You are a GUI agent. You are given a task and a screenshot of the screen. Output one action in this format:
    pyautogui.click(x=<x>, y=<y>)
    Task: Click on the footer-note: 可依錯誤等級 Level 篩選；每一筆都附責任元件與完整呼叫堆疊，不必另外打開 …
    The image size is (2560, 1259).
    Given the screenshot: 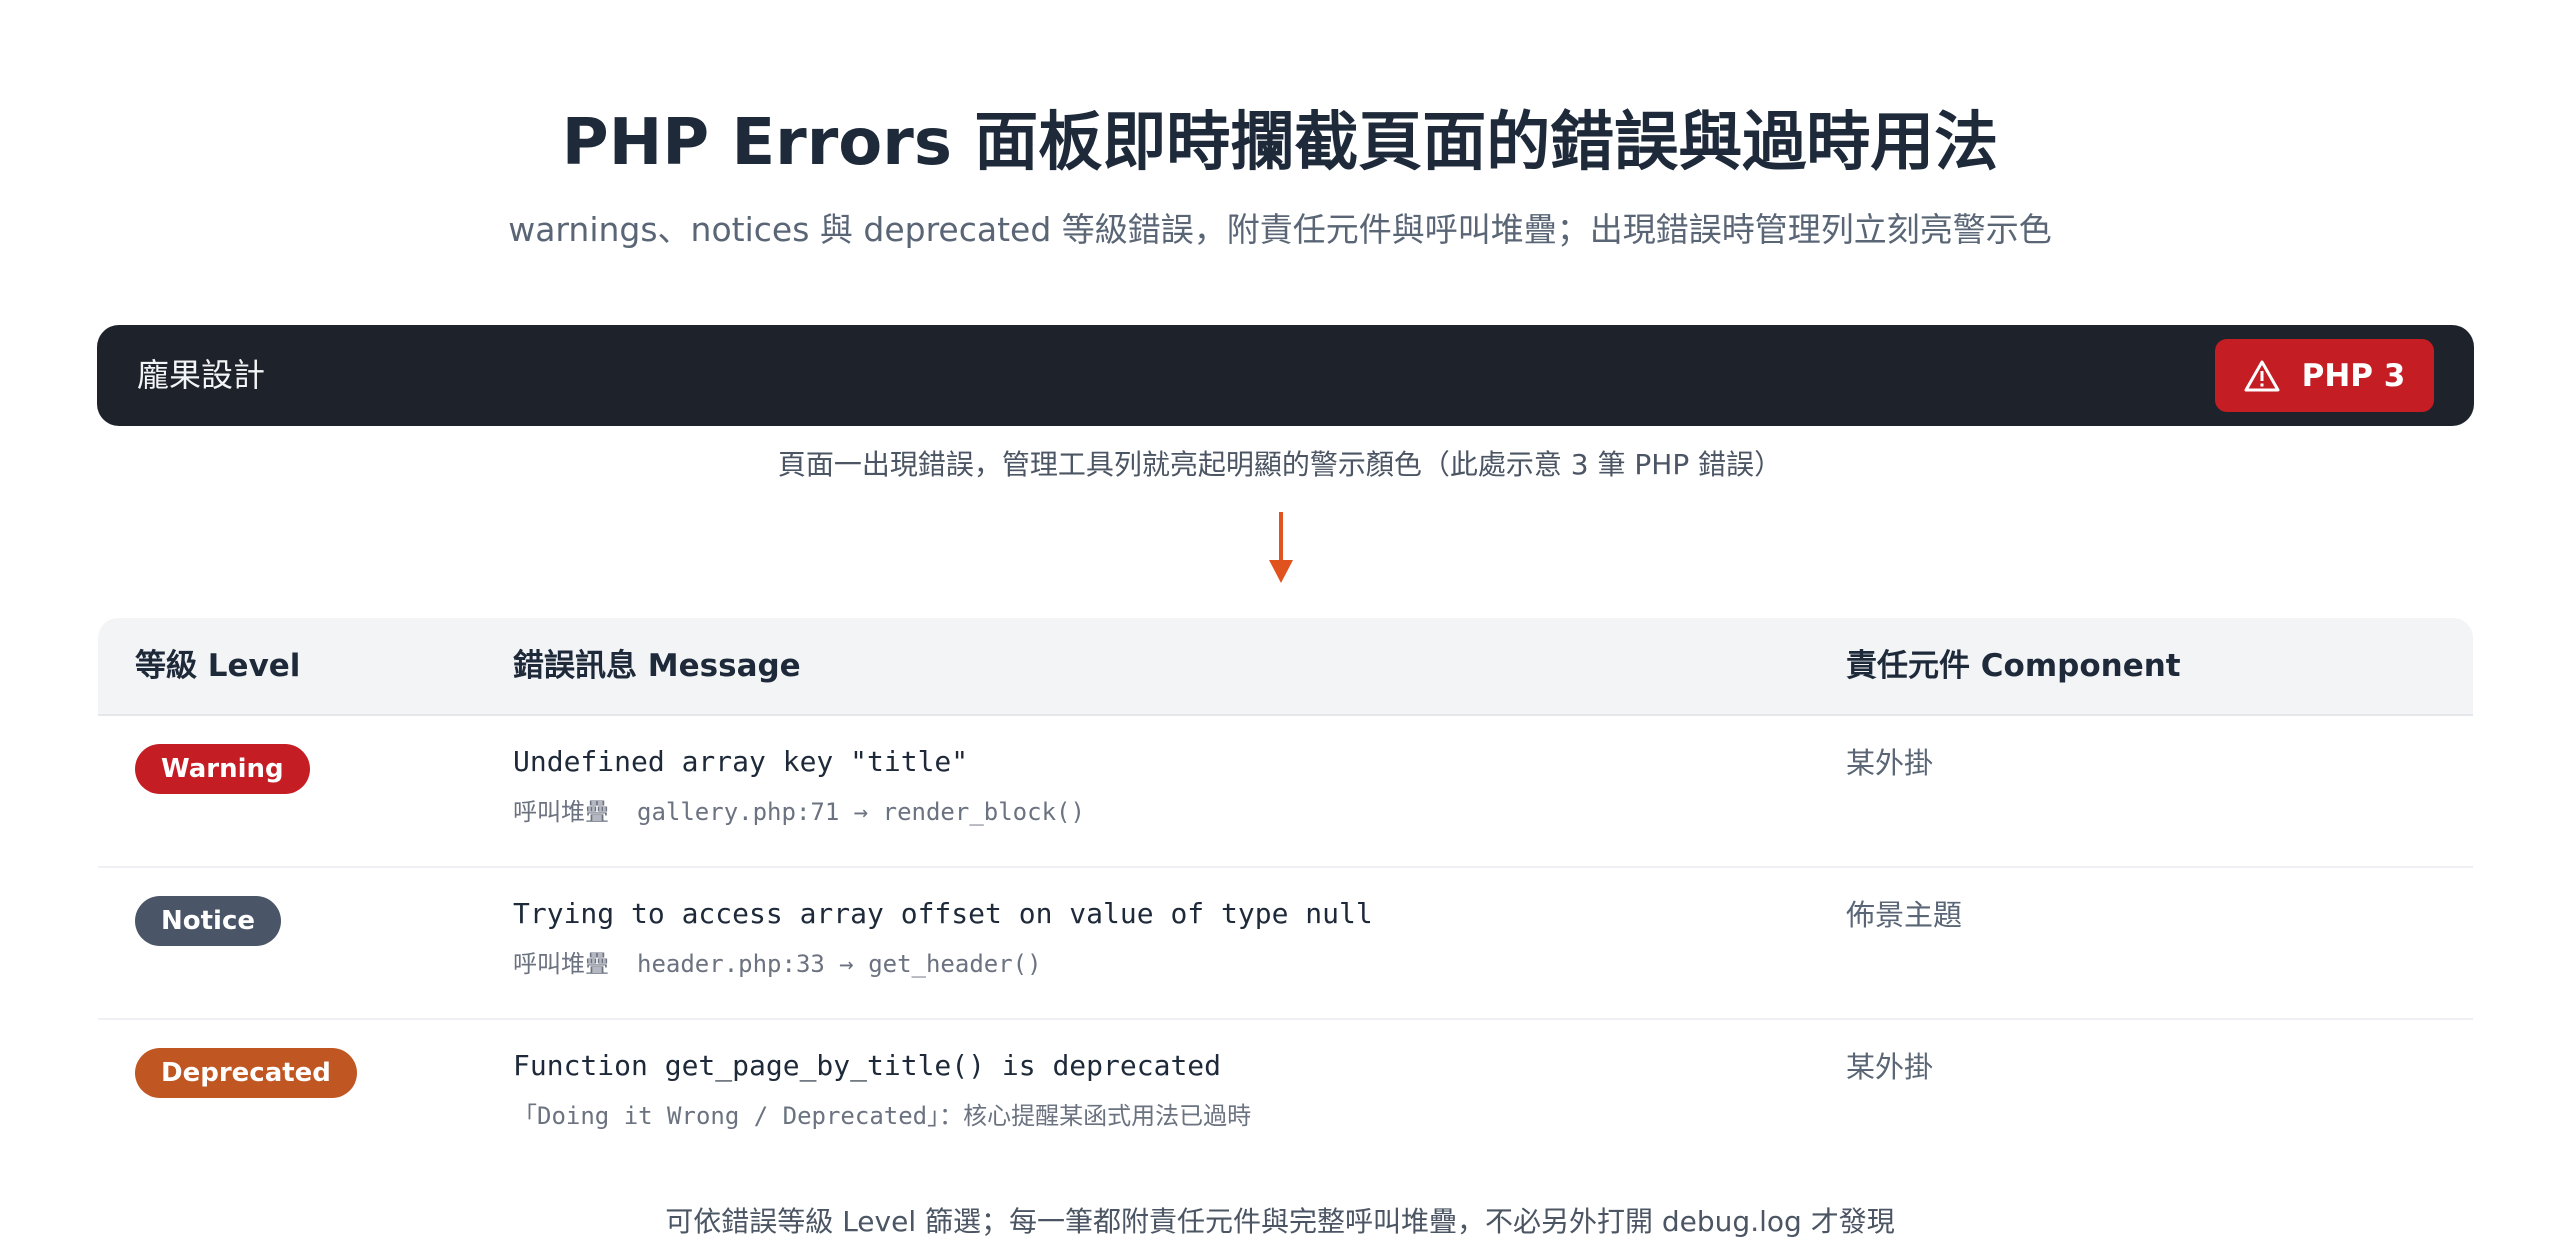 What is the action you would take?
    pyautogui.click(x=1280, y=1221)
    